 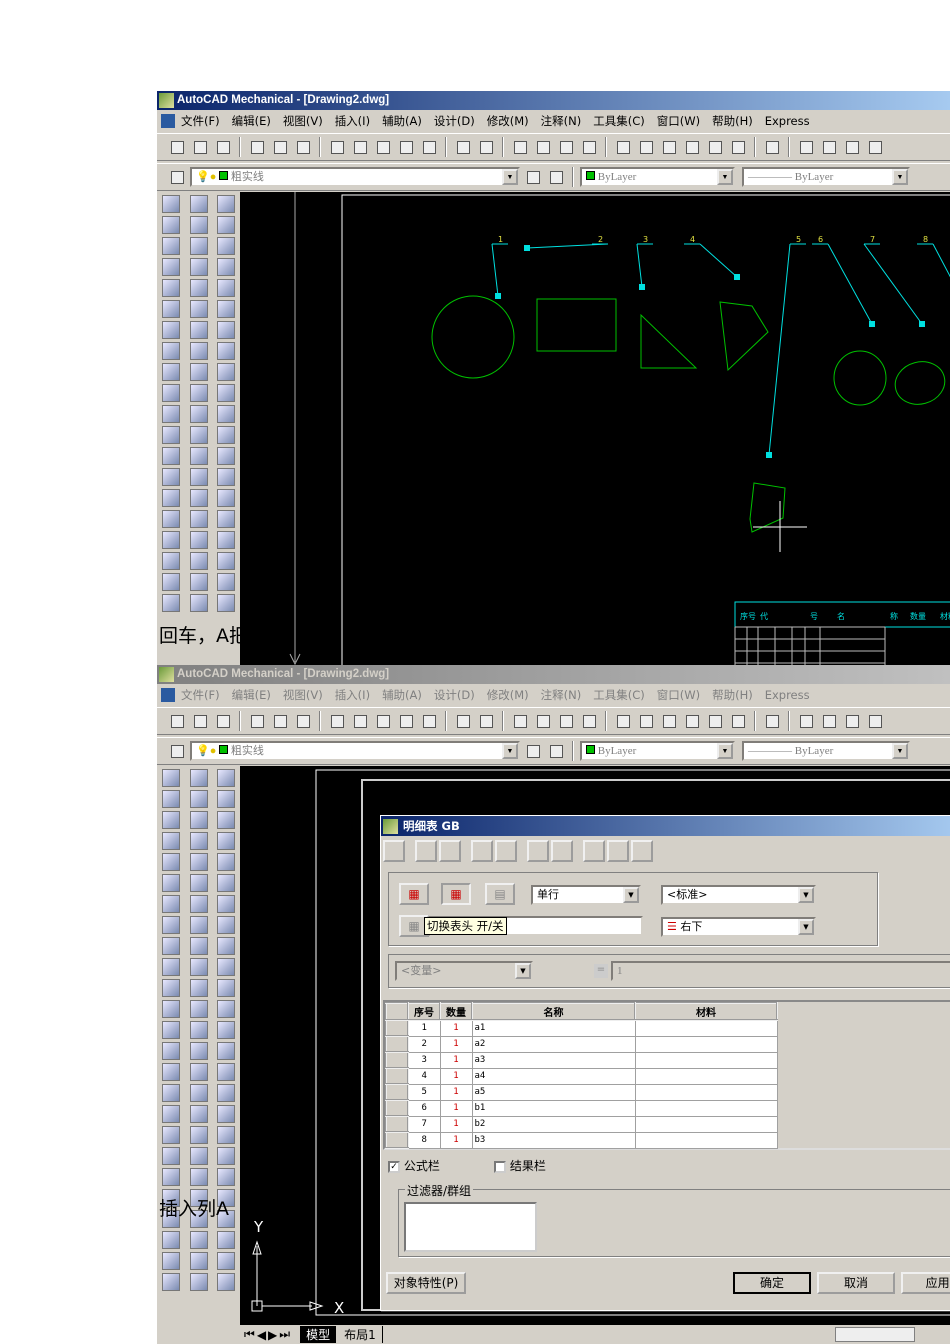 What do you see at coordinates (352, 121) in the screenshot?
I see `menu-item: 插入(I)` at bounding box center [352, 121].